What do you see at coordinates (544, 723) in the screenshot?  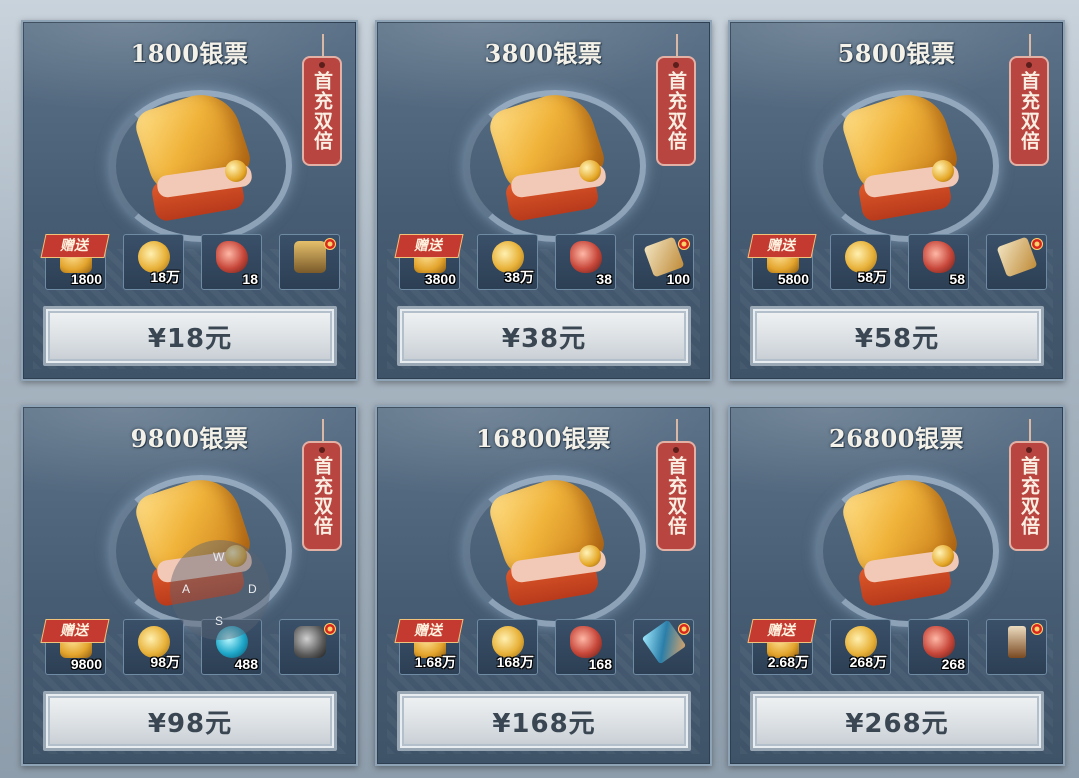 I see `price-label: ¥168元` at bounding box center [544, 723].